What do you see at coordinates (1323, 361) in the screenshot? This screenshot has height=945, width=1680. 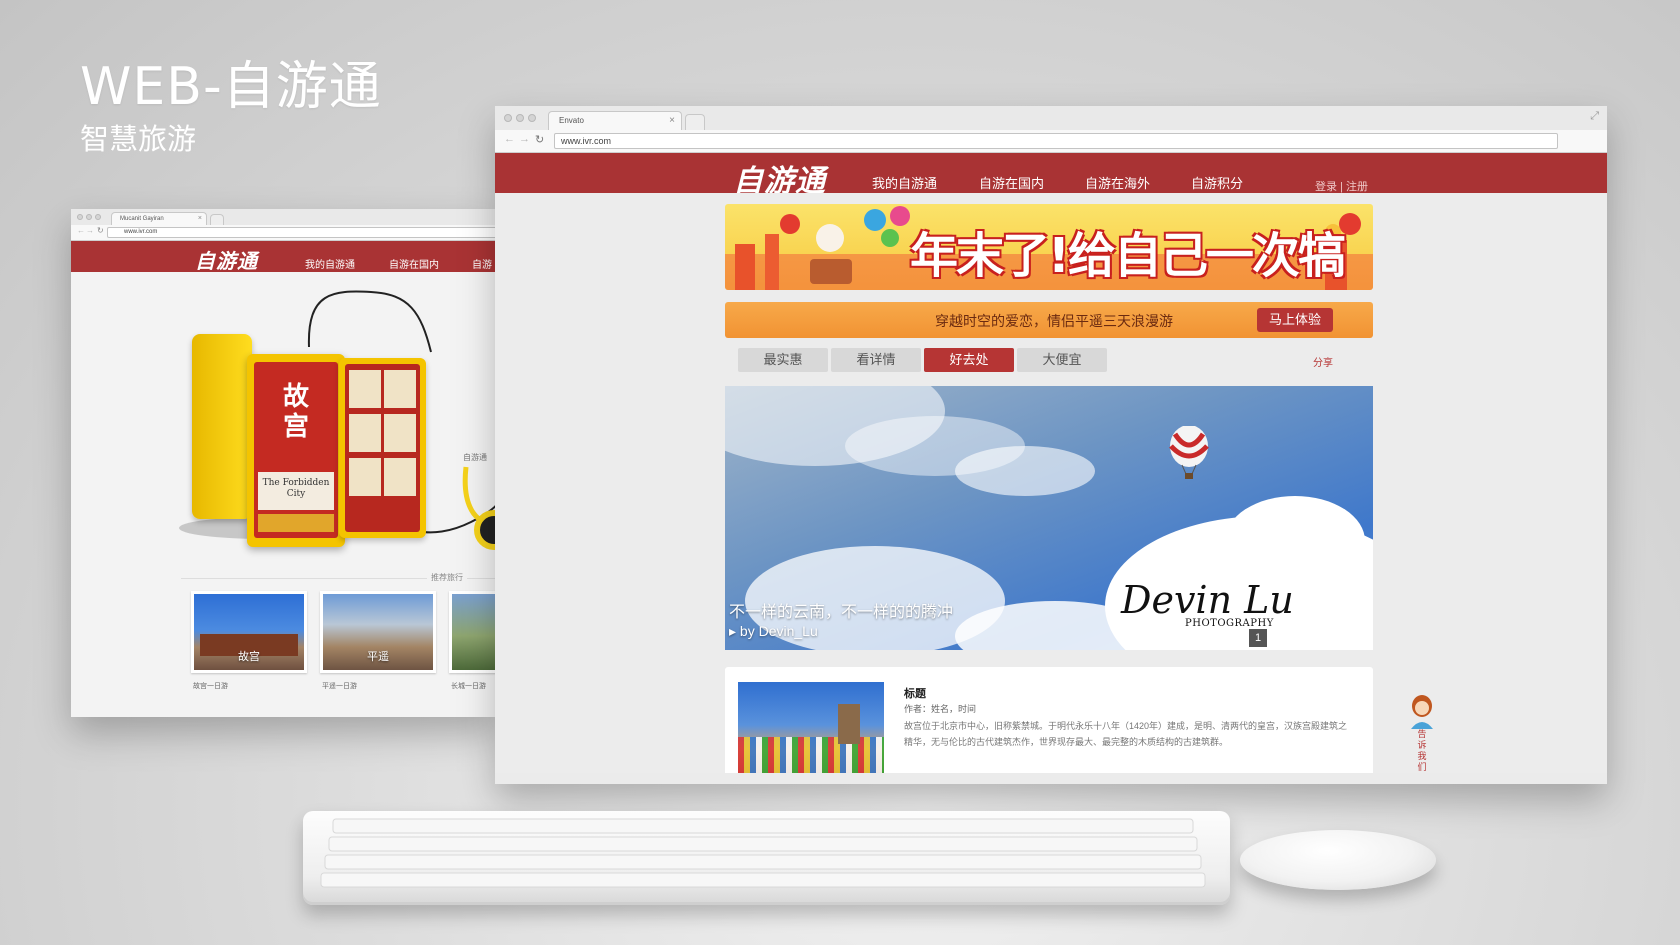 I see `share-link: 分享` at bounding box center [1323, 361].